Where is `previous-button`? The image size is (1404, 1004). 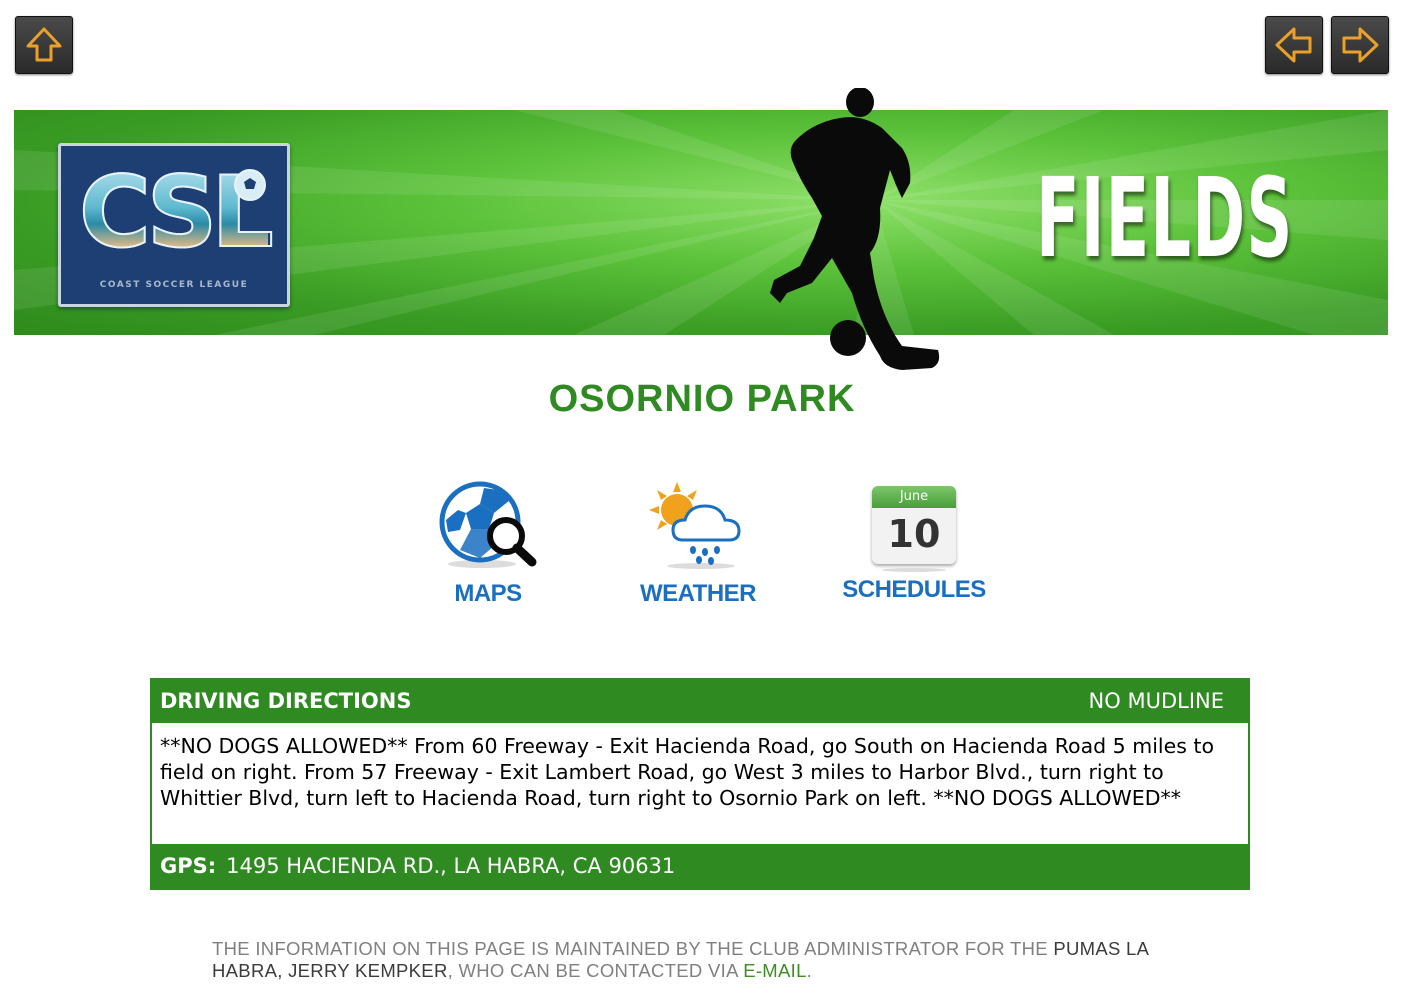
previous-button is located at coordinates (1294, 45).